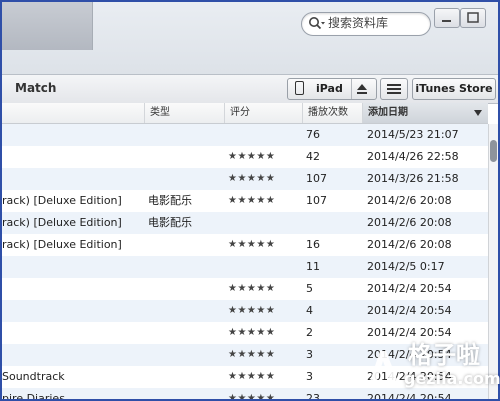  Describe the element at coordinates (446, 21) in the screenshot. I see `minimize-icon` at that location.